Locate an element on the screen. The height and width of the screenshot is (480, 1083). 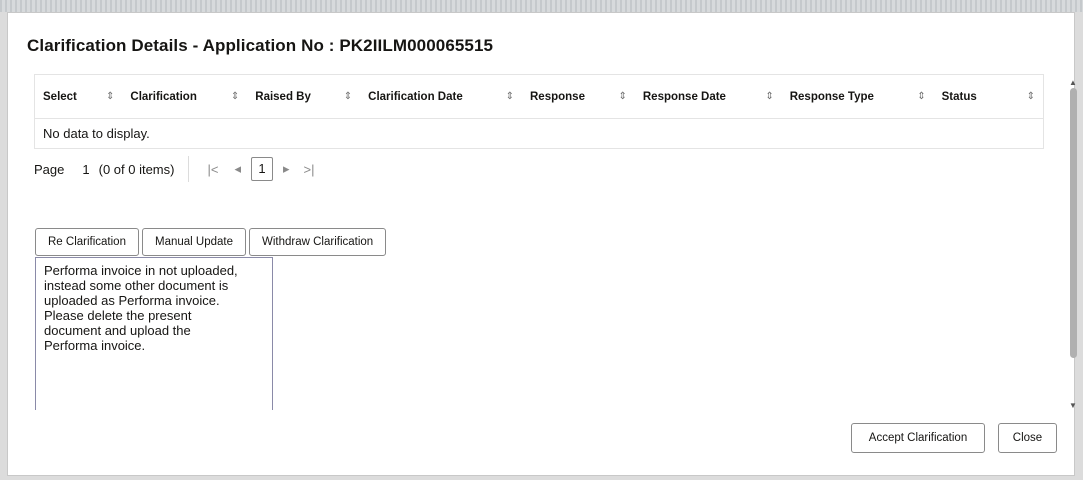
column-header-response-type: Response Type ⇕ is located at coordinates (857, 96).